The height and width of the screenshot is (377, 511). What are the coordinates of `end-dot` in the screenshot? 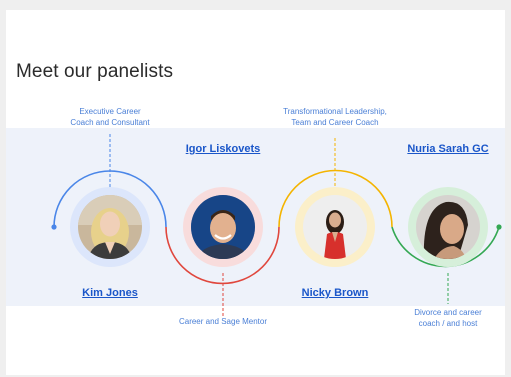 It's located at (499, 227).